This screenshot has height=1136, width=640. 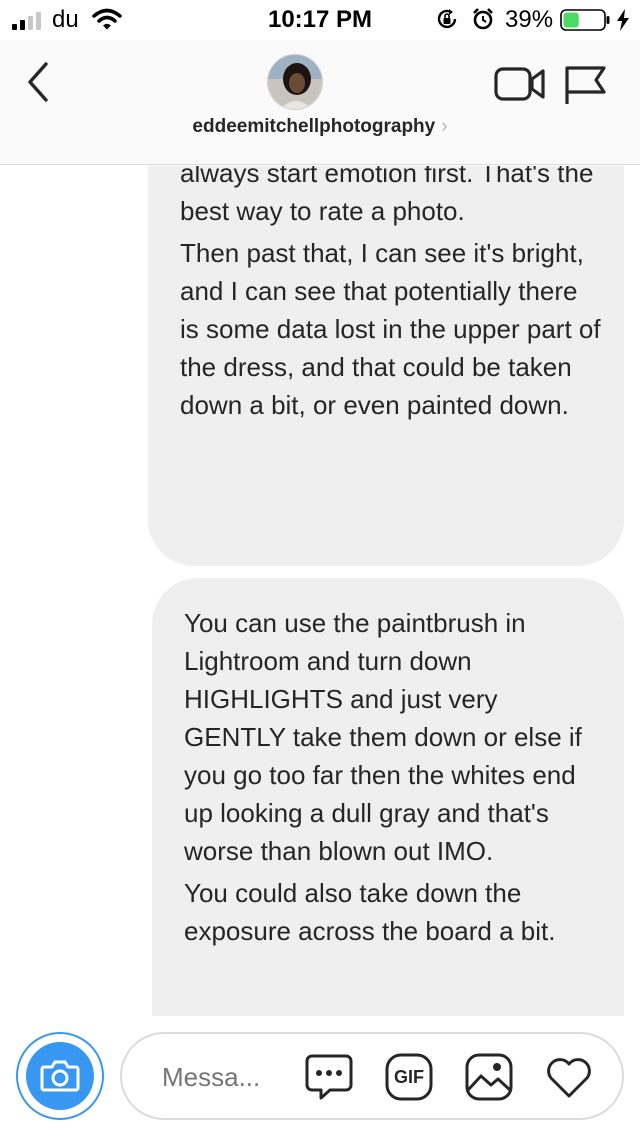 I want to click on message-input, so click(x=227, y=1077).